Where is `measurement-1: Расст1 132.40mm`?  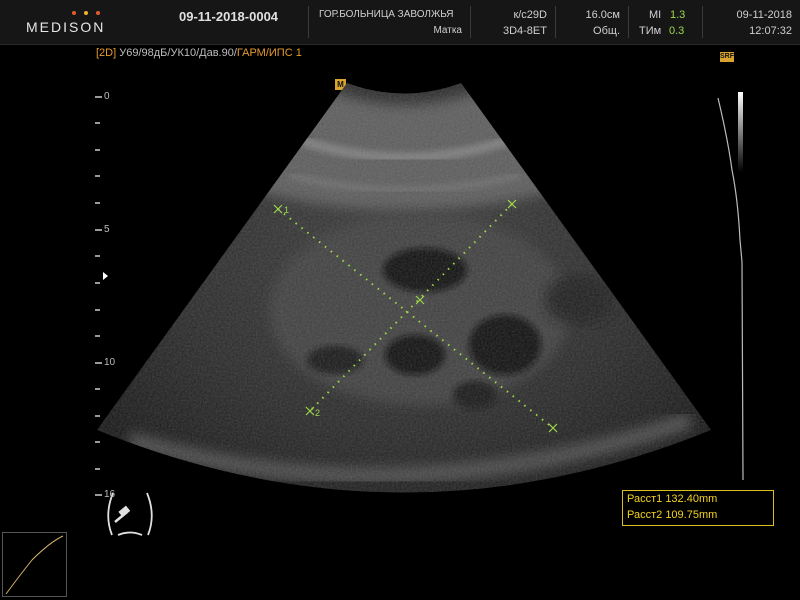
measurement-1: Расст1 132.40mm is located at coordinates (672, 499).